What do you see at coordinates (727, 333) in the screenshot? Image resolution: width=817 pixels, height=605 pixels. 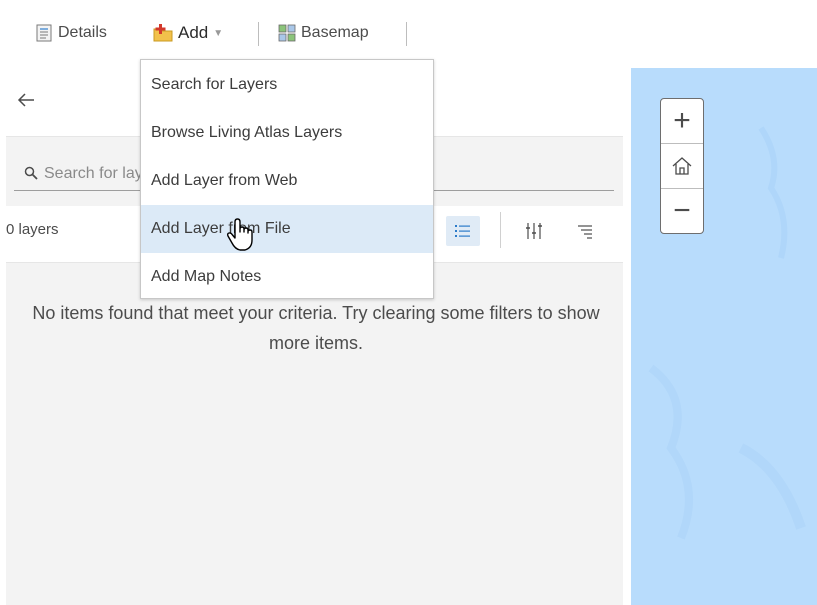 I see `map-texture` at bounding box center [727, 333].